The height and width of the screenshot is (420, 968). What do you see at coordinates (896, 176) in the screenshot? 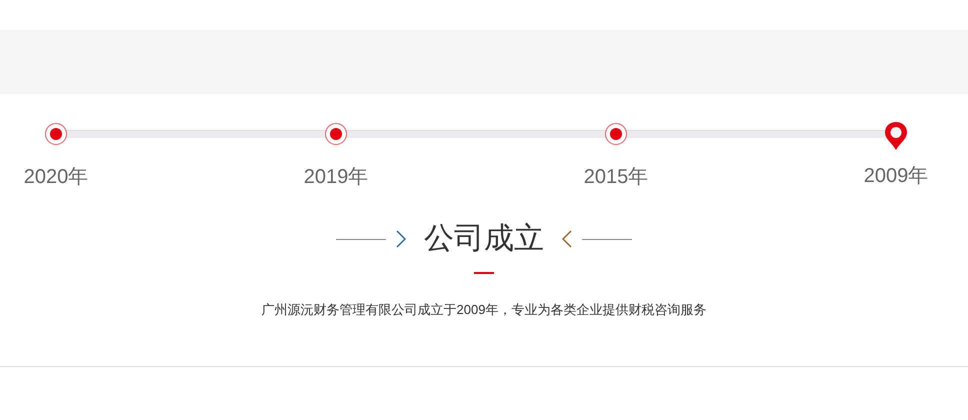
I see `year-label: 2009年` at bounding box center [896, 176].